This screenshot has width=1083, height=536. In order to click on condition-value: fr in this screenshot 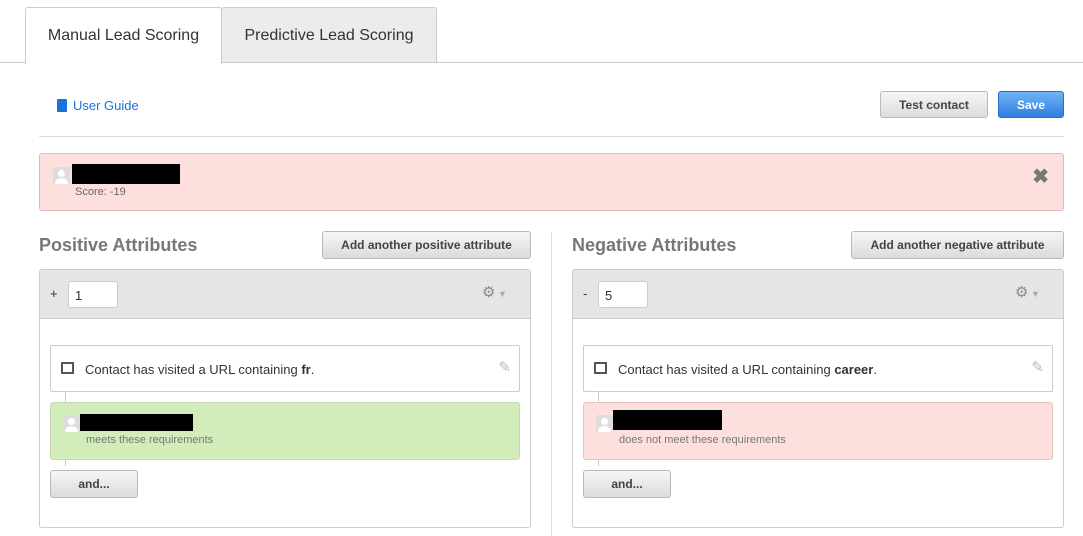, I will do `click(306, 369)`.